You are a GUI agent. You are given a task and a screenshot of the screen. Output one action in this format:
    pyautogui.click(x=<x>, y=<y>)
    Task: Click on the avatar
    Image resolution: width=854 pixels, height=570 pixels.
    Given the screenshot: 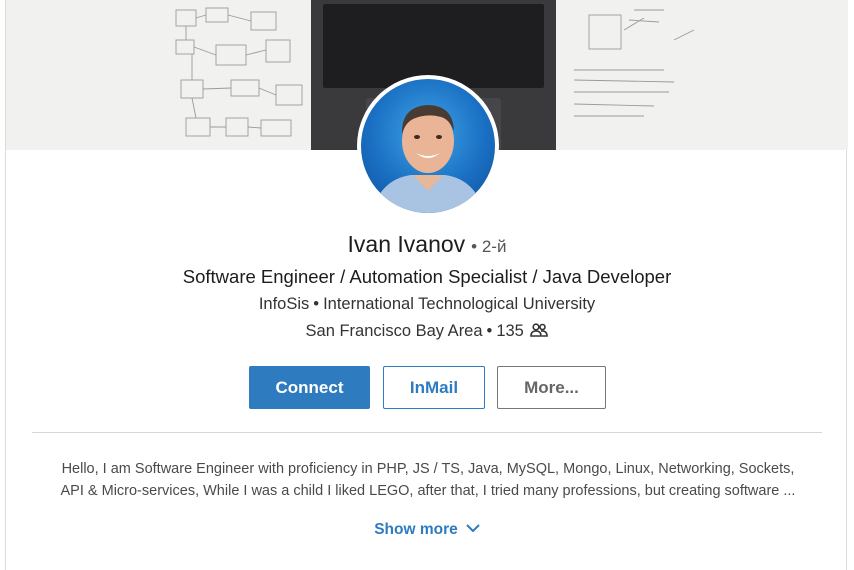 What is the action you would take?
    pyautogui.click(x=428, y=146)
    